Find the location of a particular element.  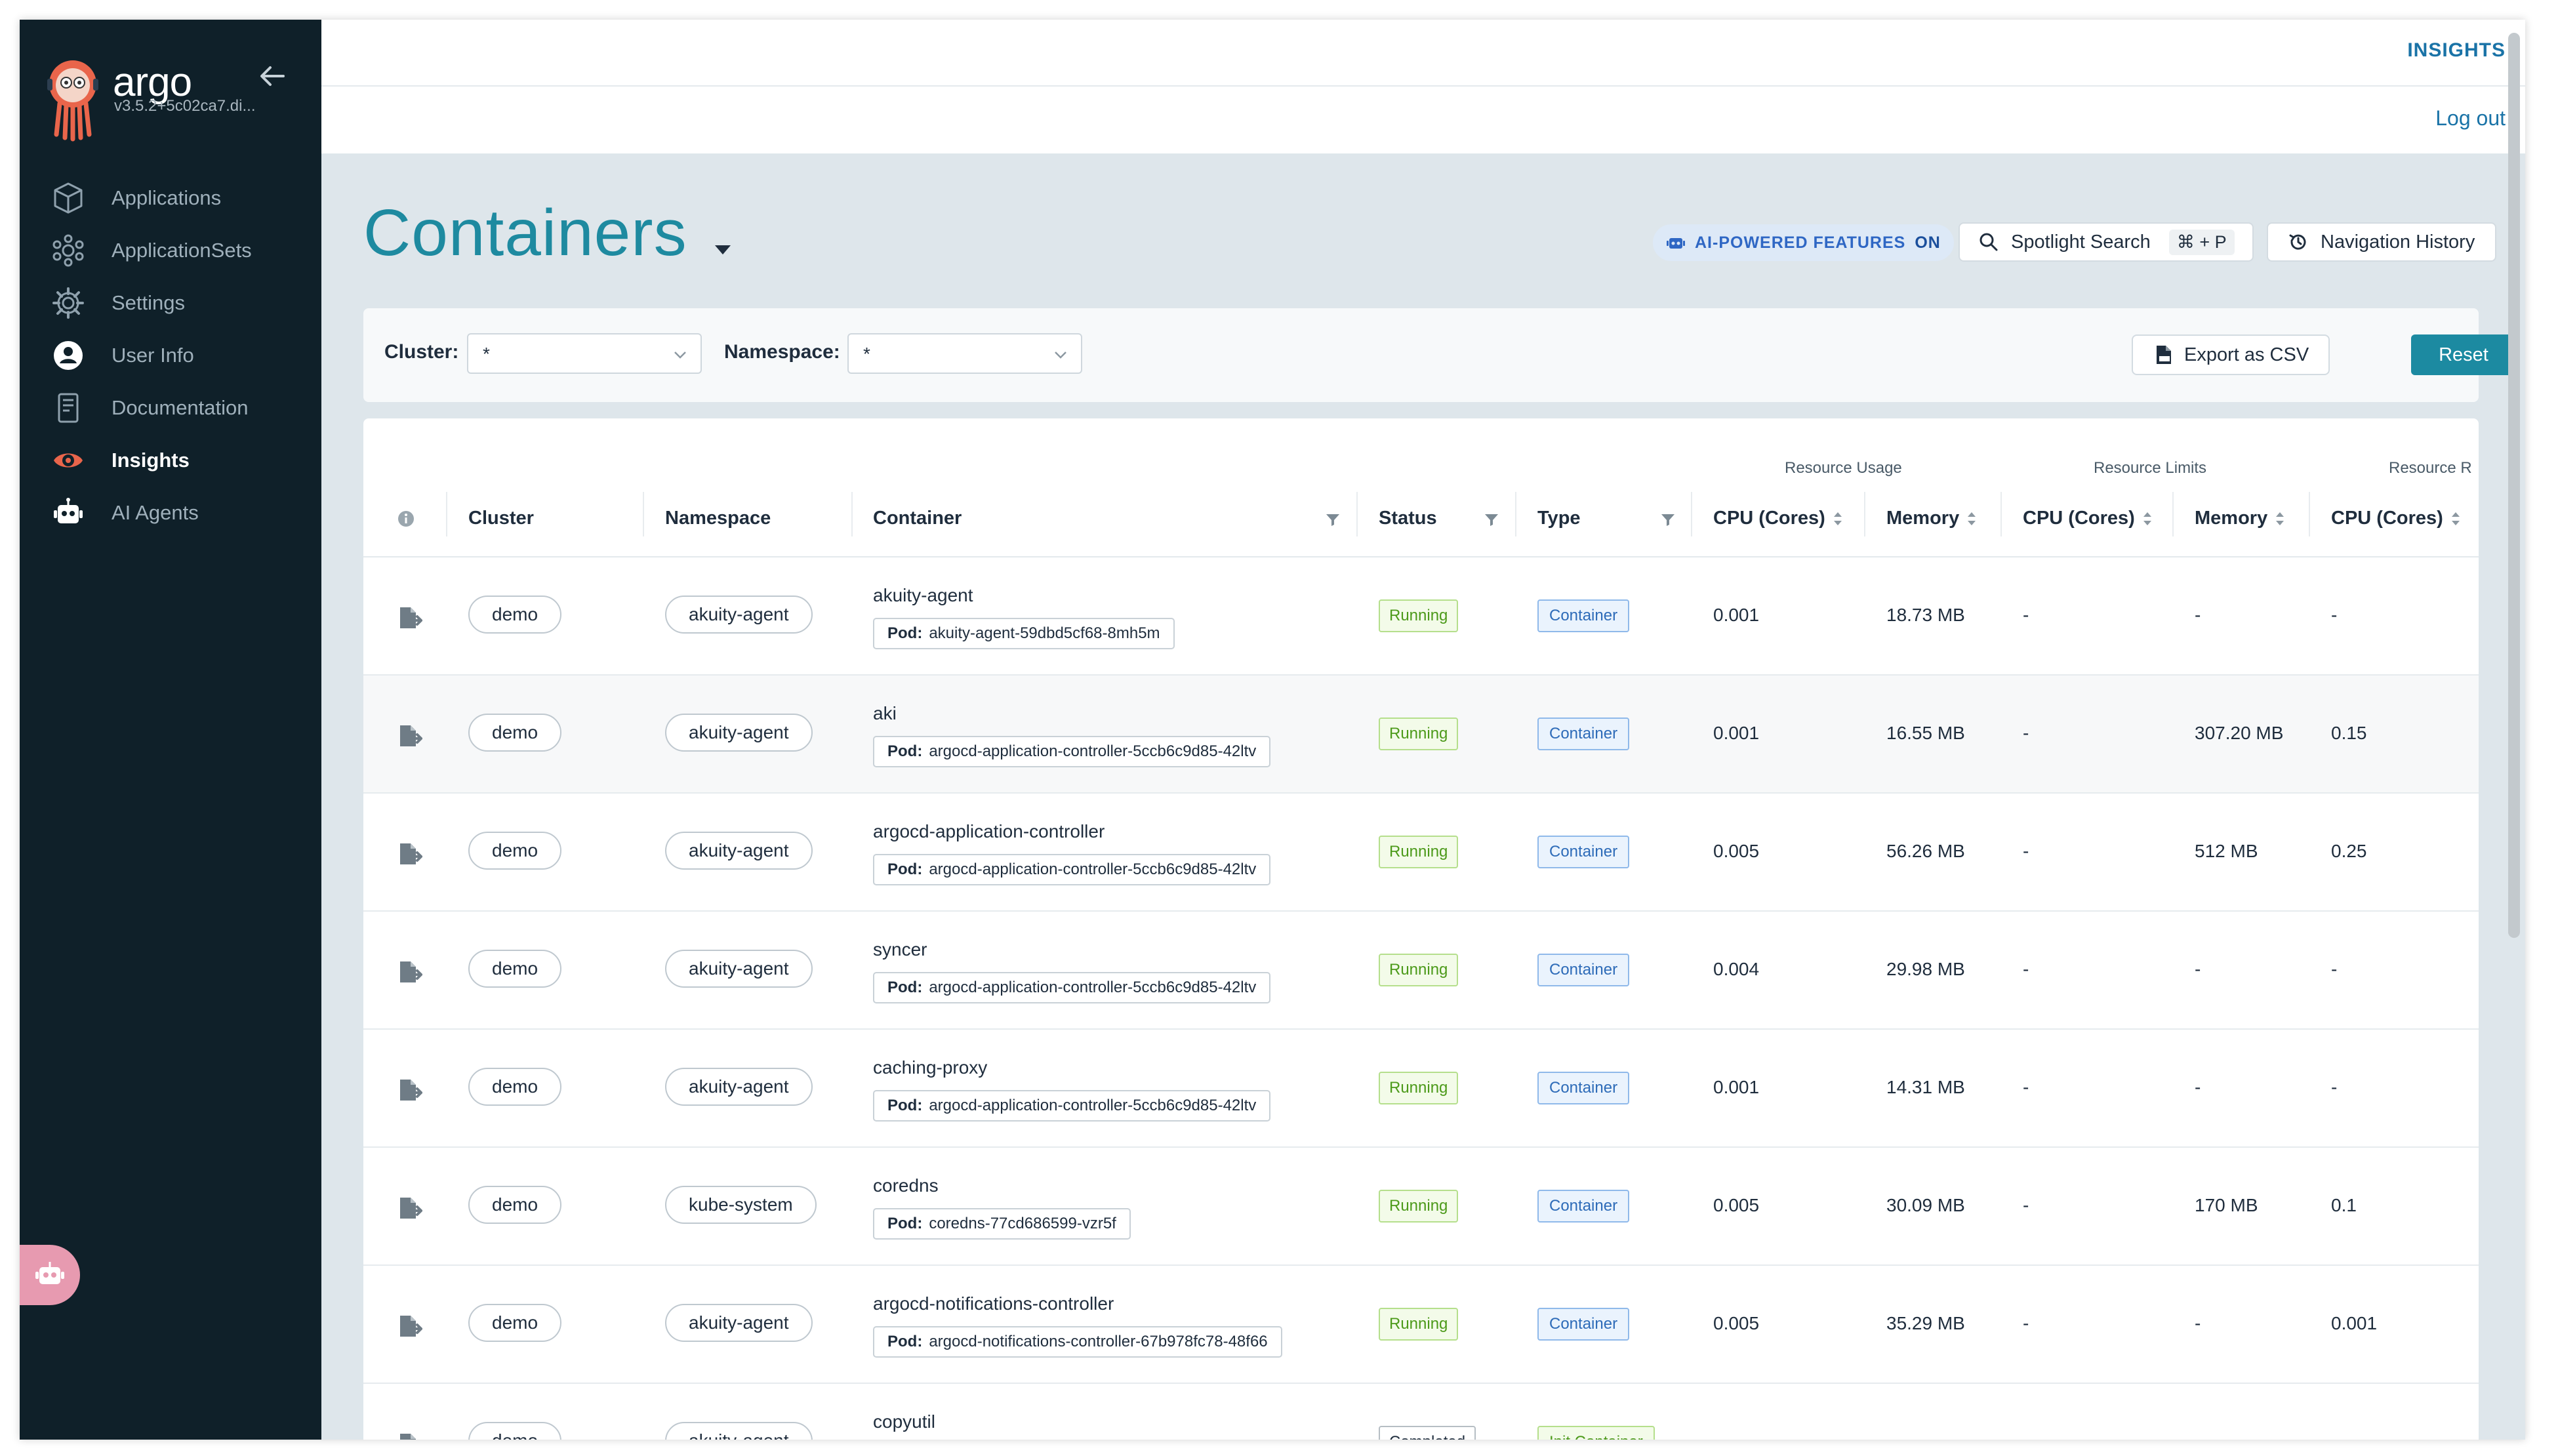

chevron-down-icon is located at coordinates (680, 355).